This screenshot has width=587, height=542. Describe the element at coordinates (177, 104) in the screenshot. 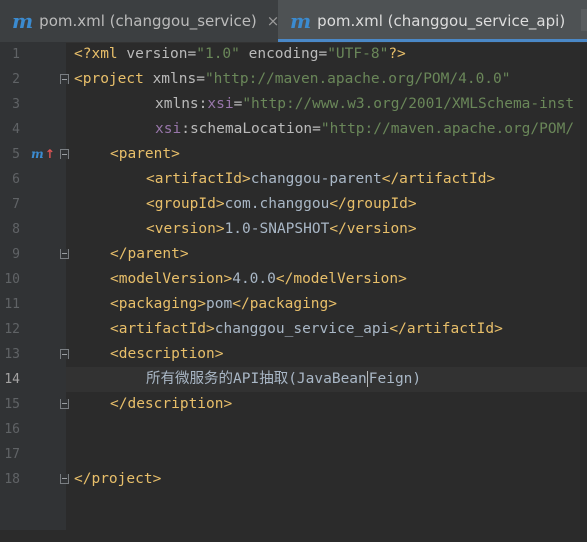

I see `attr-name: xmlns` at that location.